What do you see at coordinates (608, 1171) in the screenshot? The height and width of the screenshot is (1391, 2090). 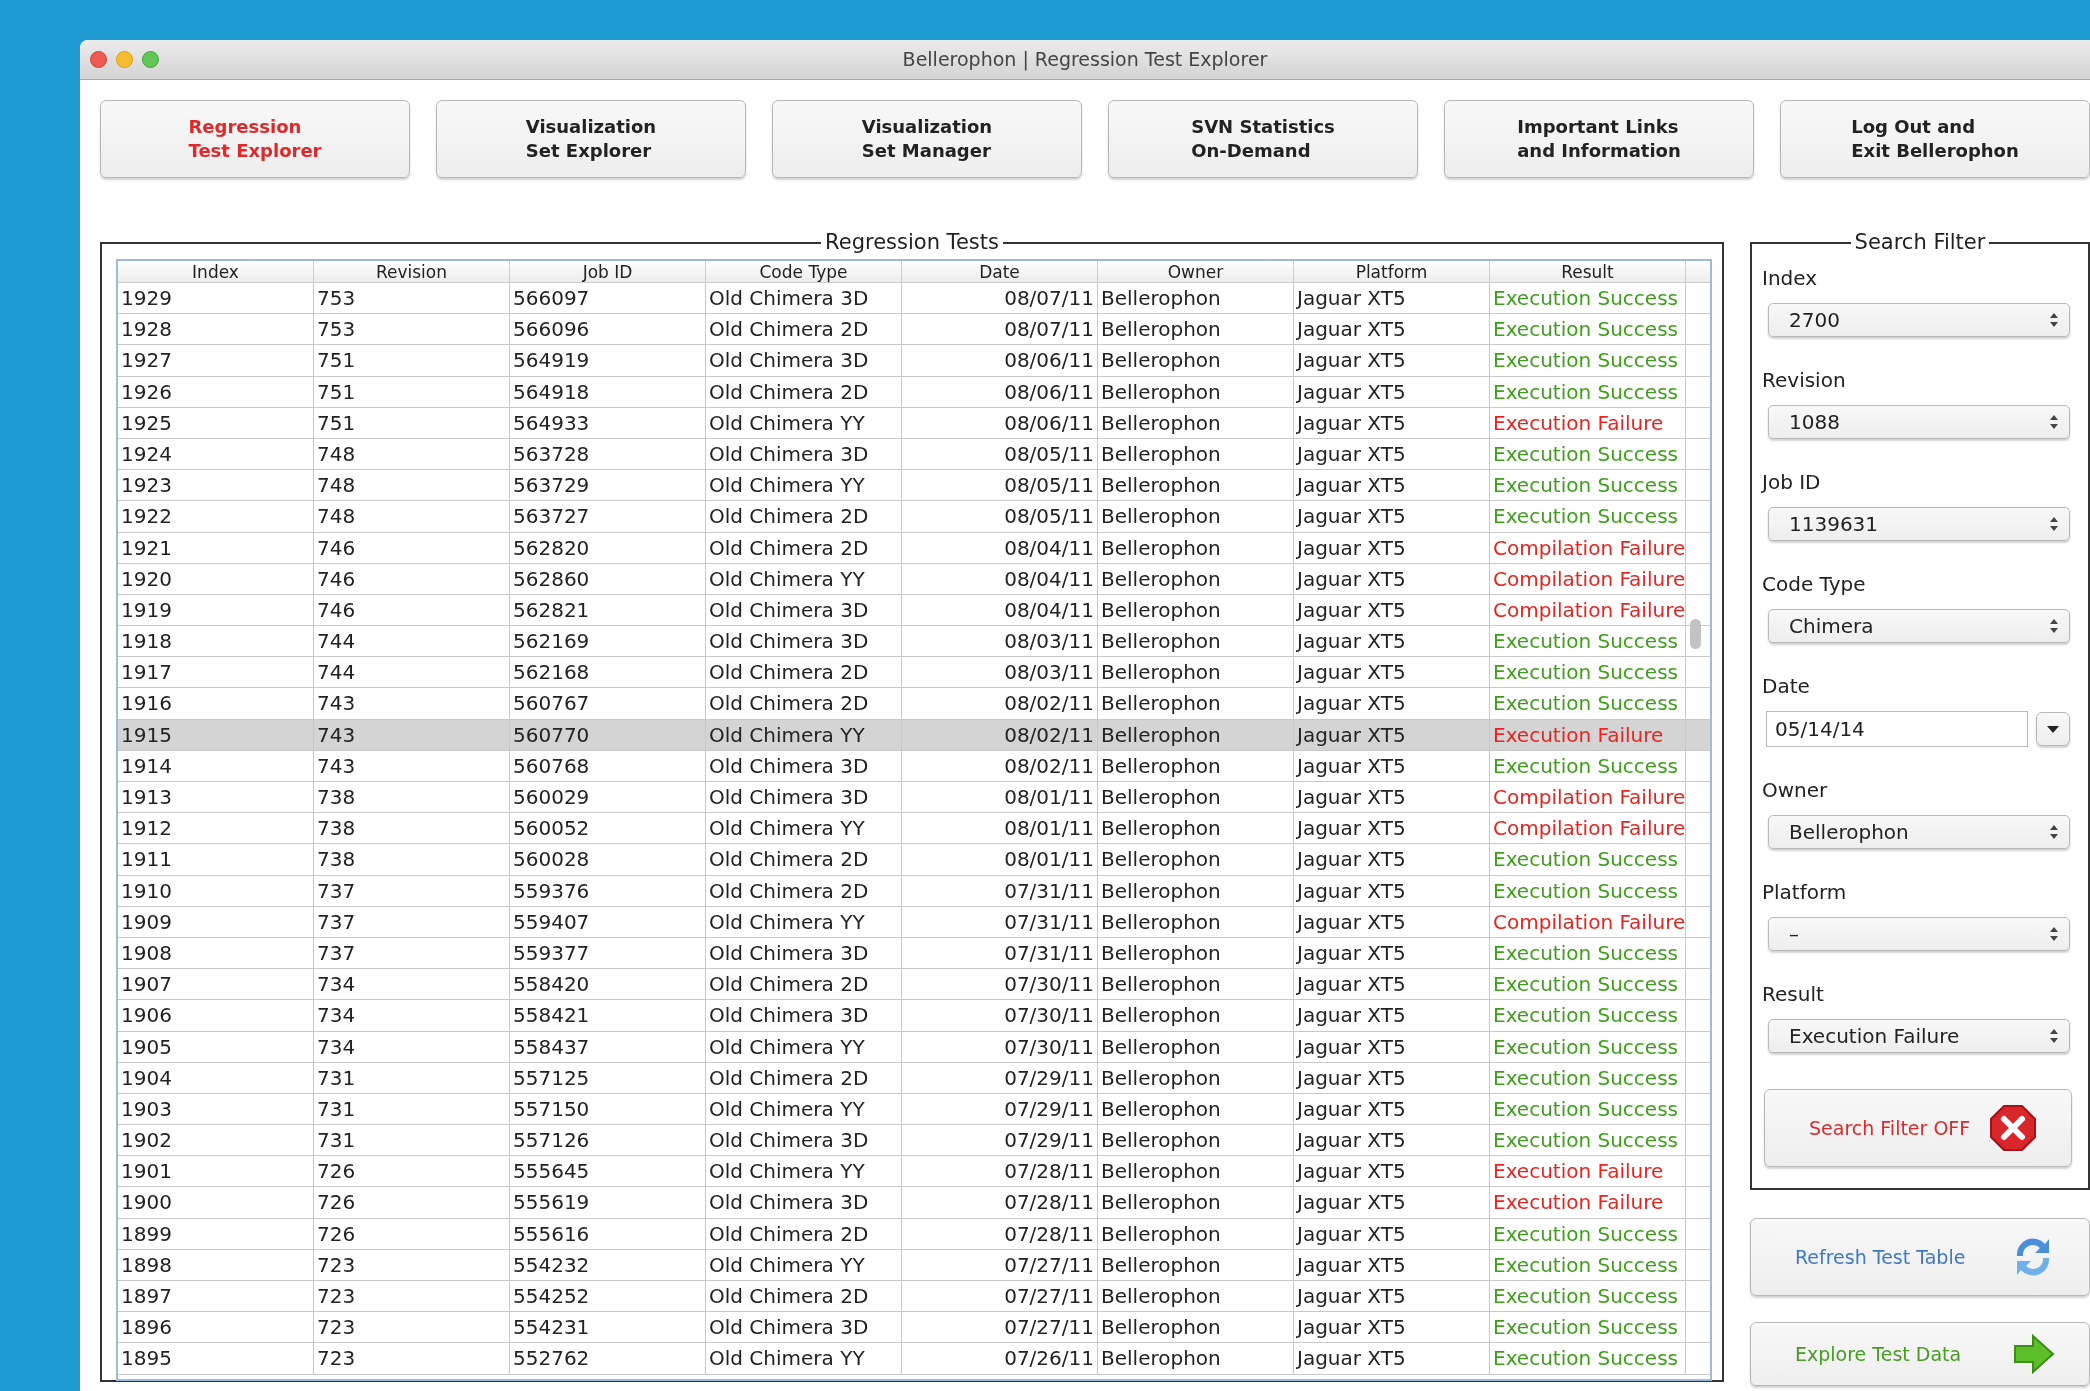 I see `table-cell: 555645` at bounding box center [608, 1171].